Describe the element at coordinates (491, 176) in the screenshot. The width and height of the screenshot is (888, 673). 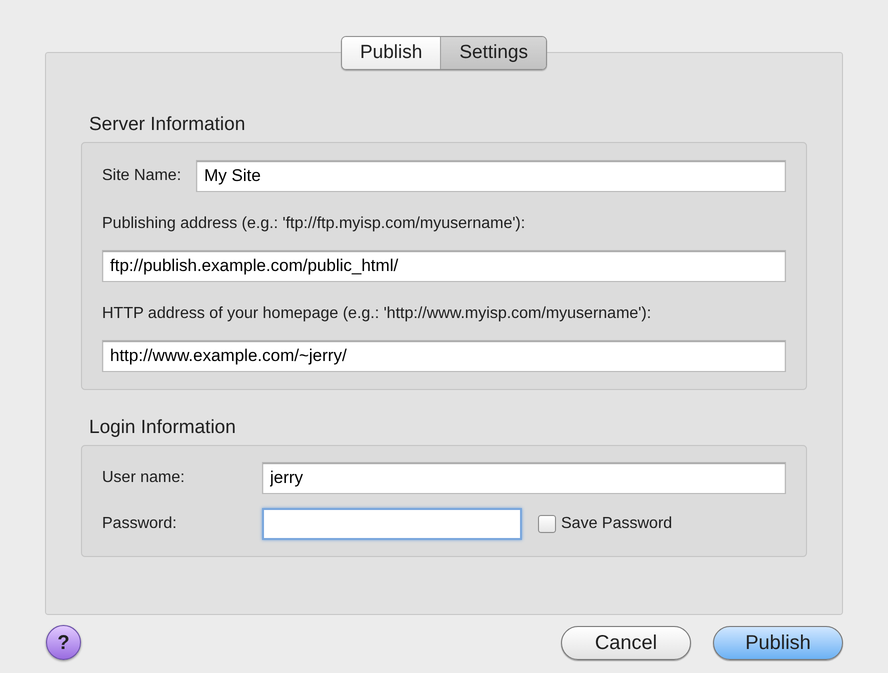
I see `site-name-field: My Site` at that location.